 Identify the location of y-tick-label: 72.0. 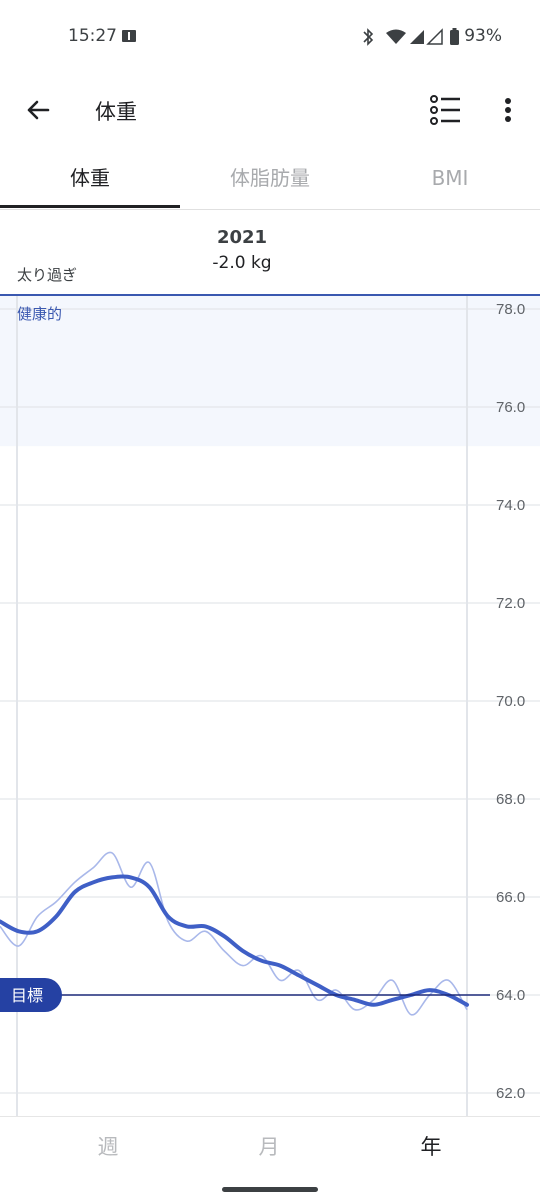
(510, 603).